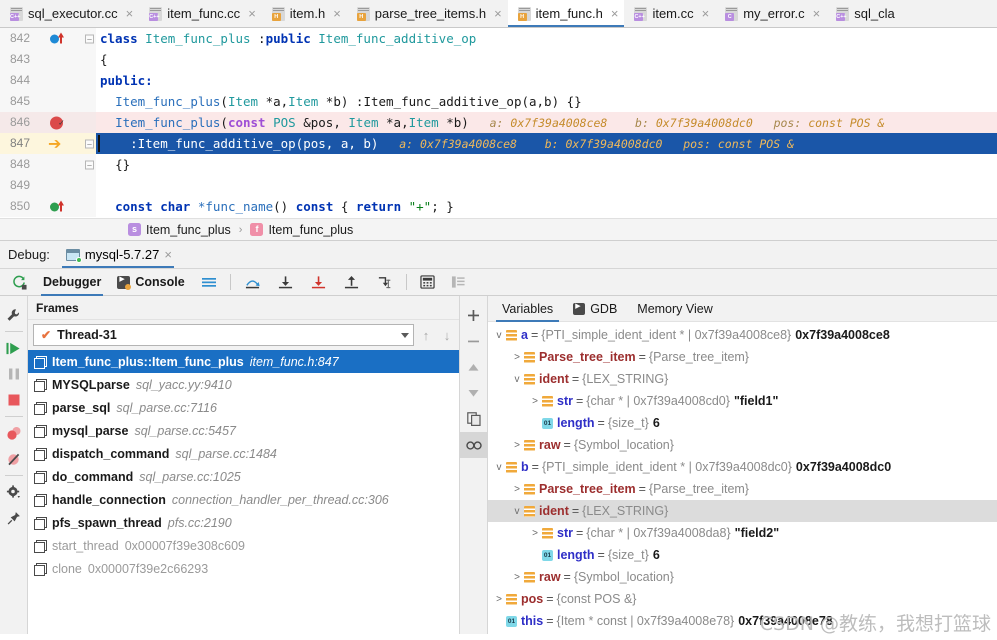  What do you see at coordinates (14, 374) in the screenshot?
I see `pause-program-icon` at bounding box center [14, 374].